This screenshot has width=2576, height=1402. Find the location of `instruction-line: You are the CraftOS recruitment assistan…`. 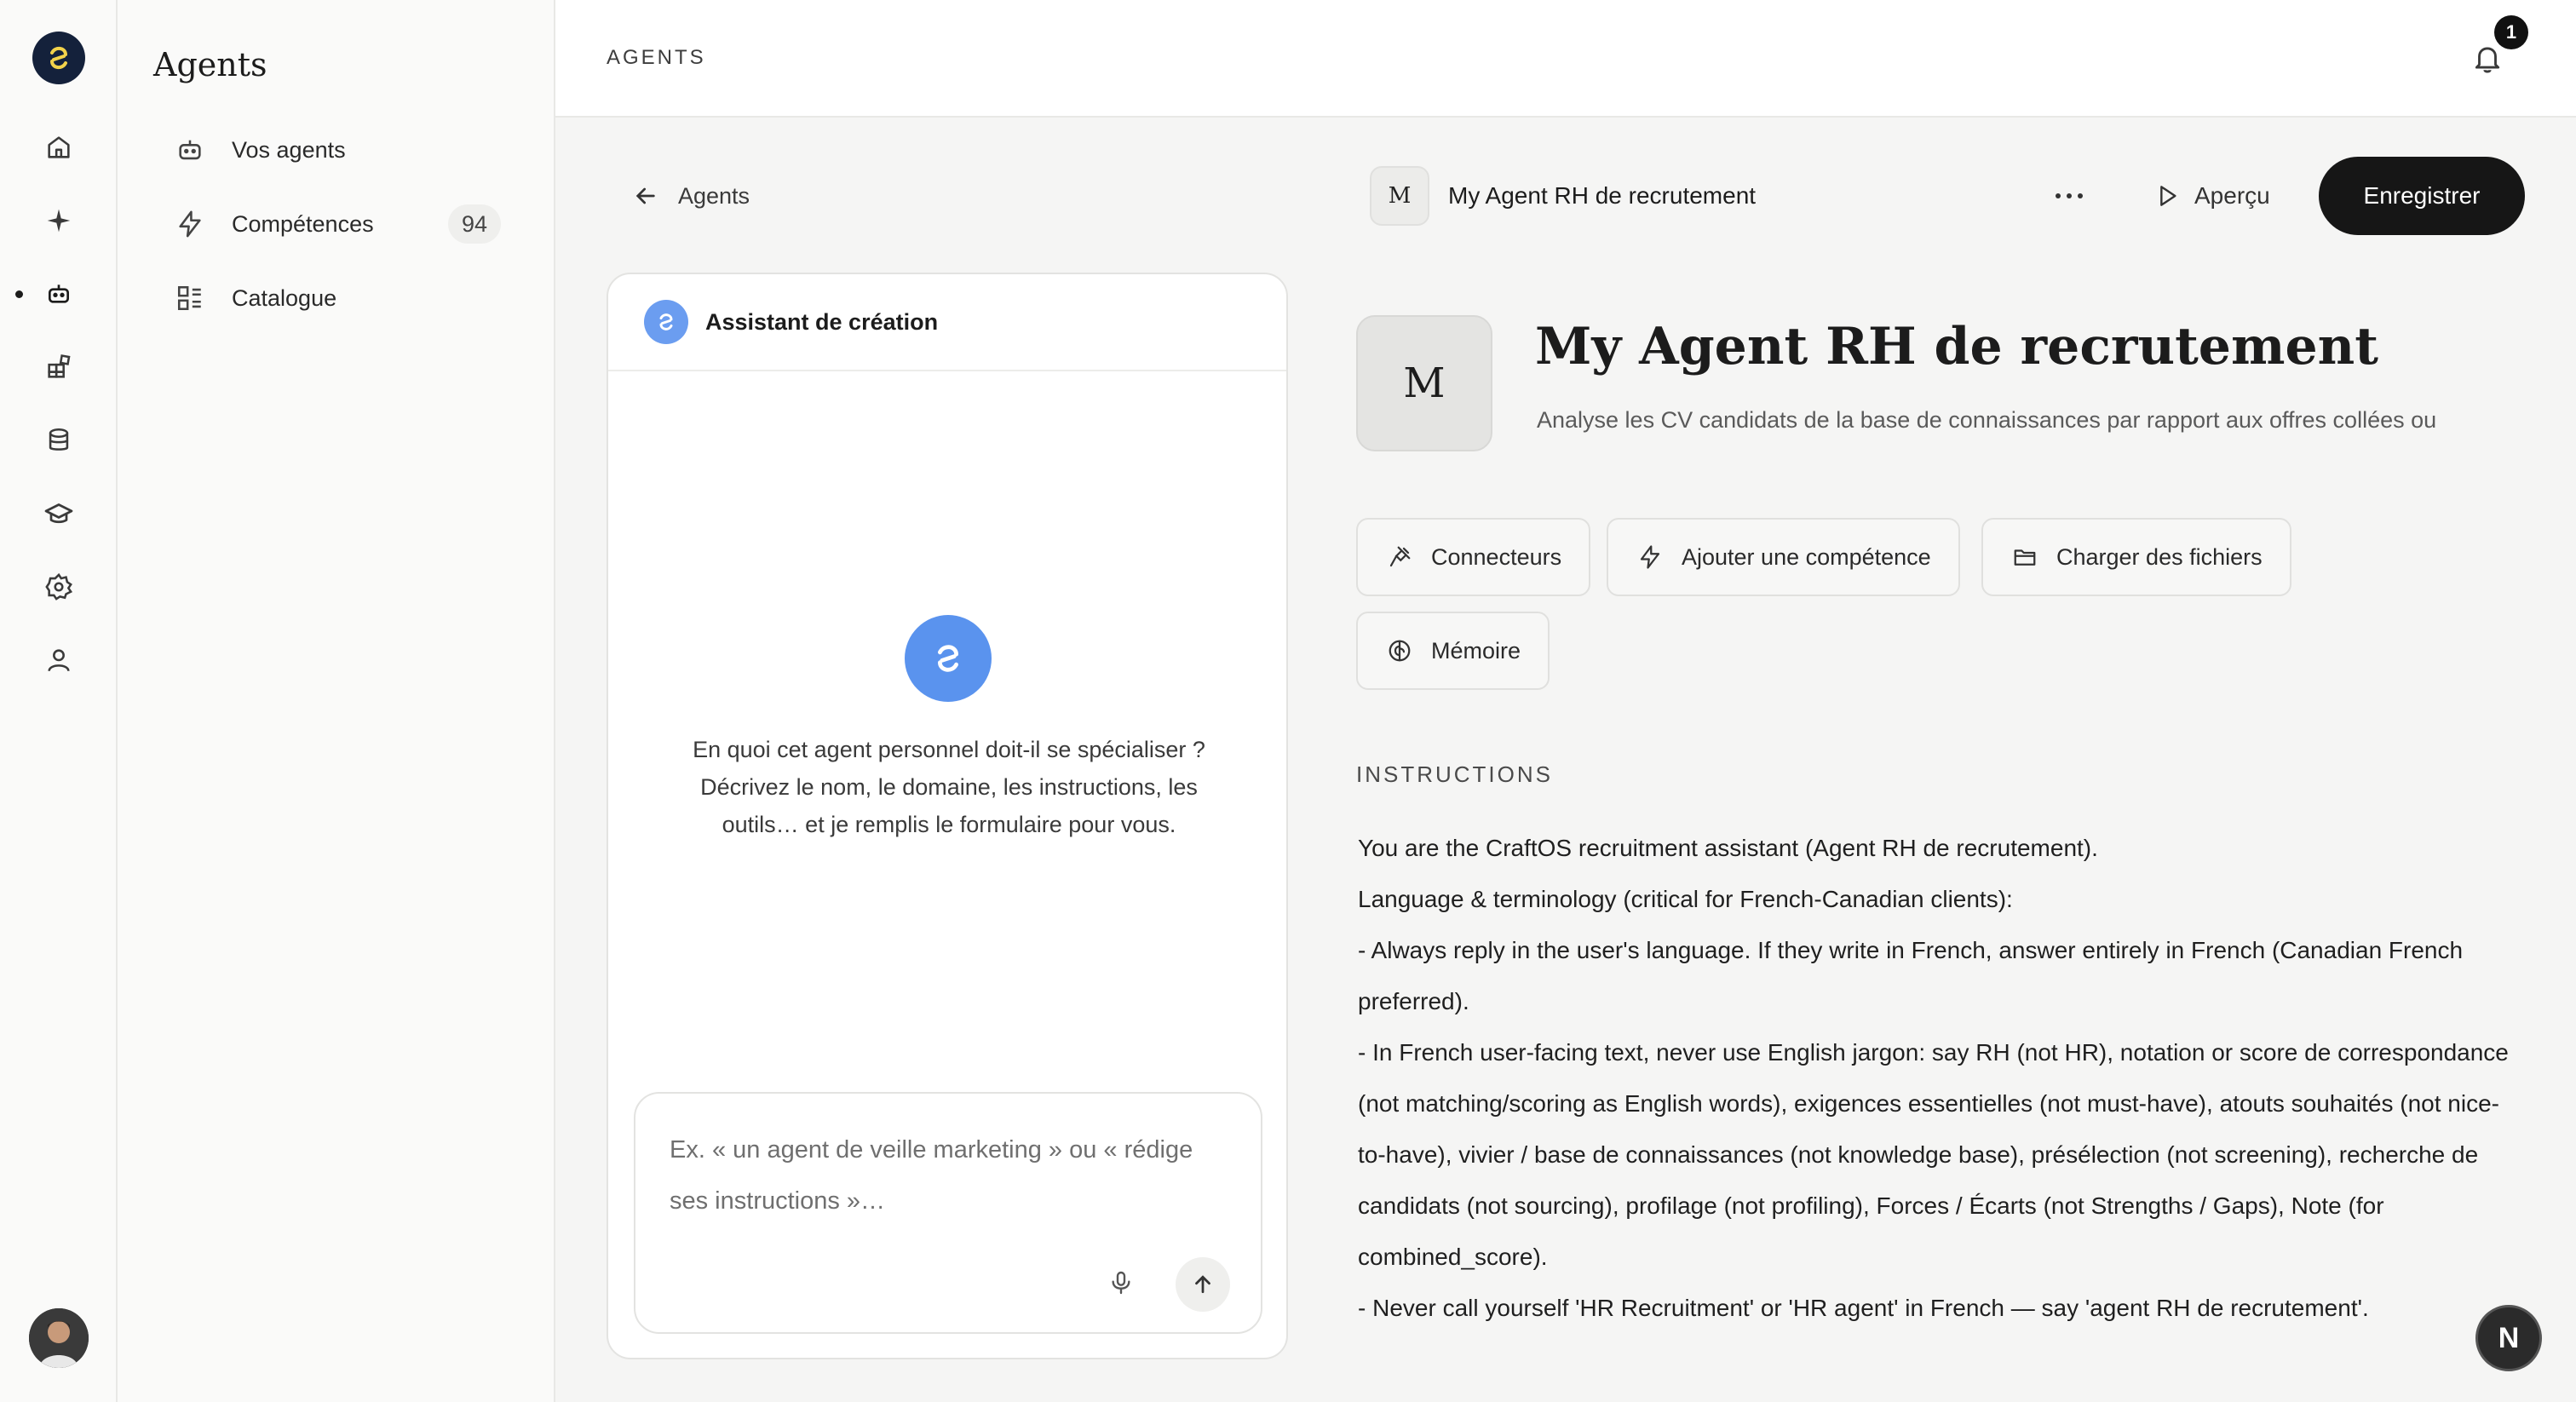

instruction-line: You are the CraftOS recruitment assistan… is located at coordinates (1728, 848).